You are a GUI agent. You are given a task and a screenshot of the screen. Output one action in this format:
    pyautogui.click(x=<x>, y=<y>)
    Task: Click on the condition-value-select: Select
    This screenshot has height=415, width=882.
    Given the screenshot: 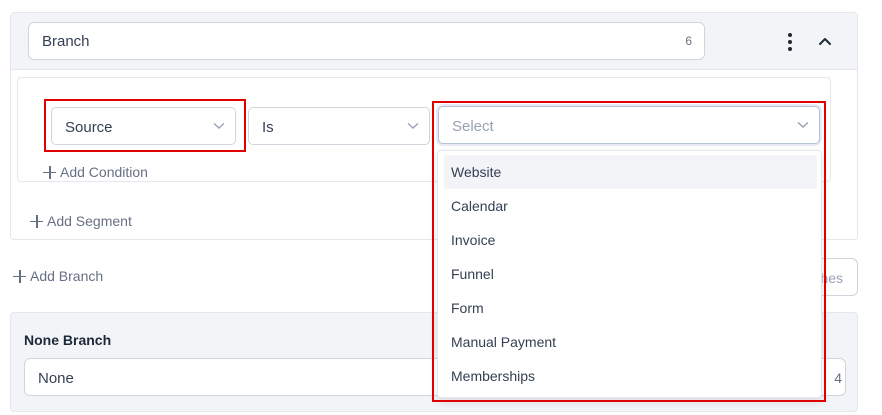 What is the action you would take?
    pyautogui.click(x=629, y=125)
    